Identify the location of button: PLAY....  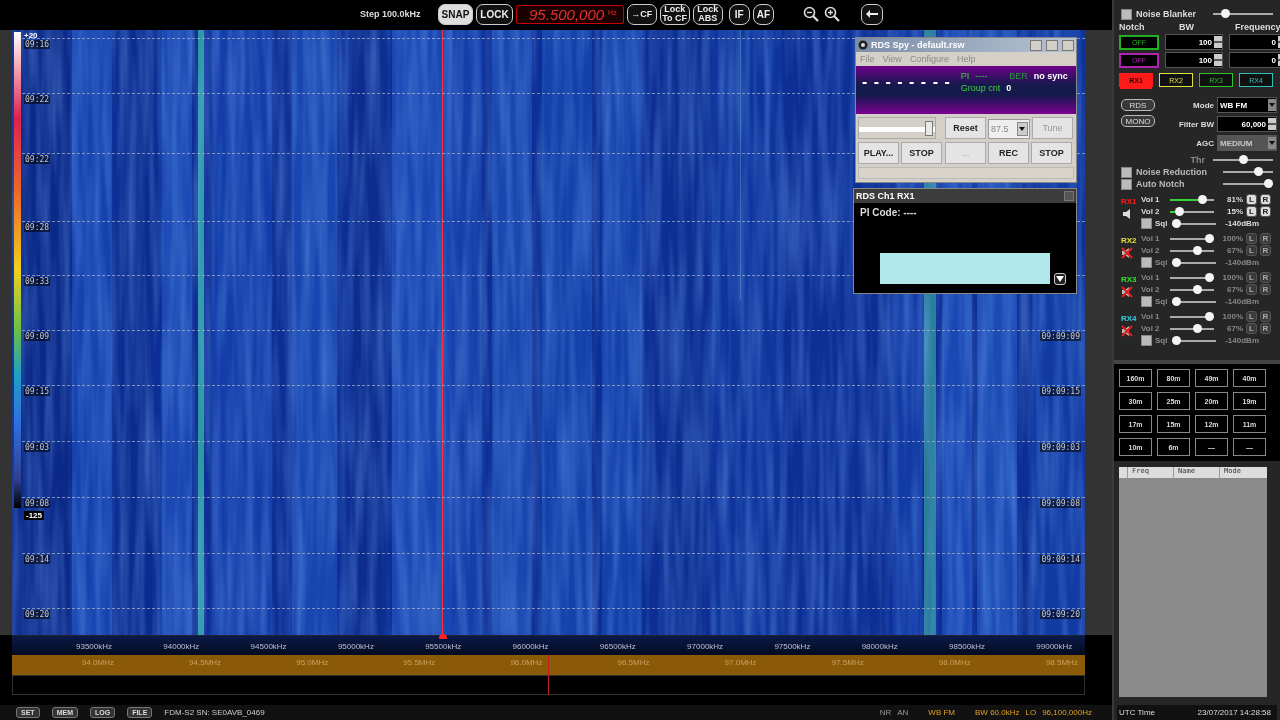
(878, 153).